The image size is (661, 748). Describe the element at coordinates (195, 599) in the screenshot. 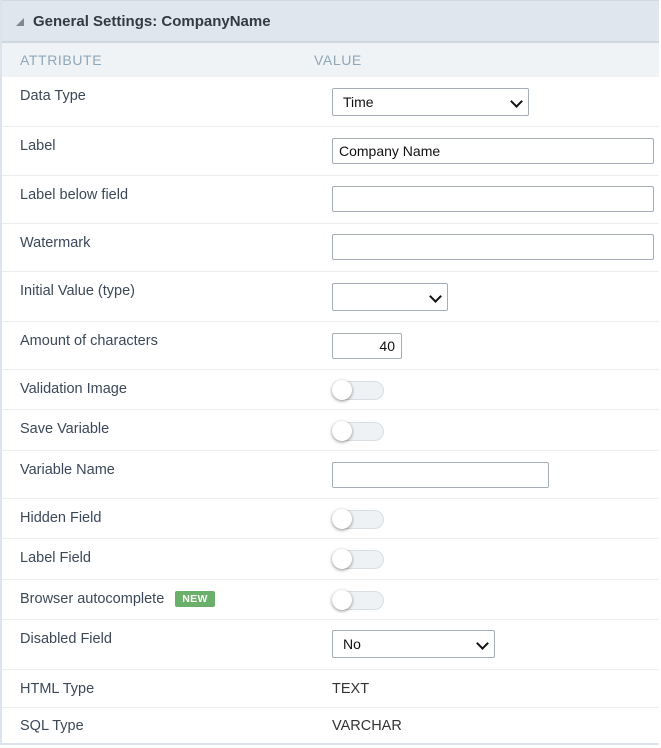

I see `new-badge: NEW` at that location.